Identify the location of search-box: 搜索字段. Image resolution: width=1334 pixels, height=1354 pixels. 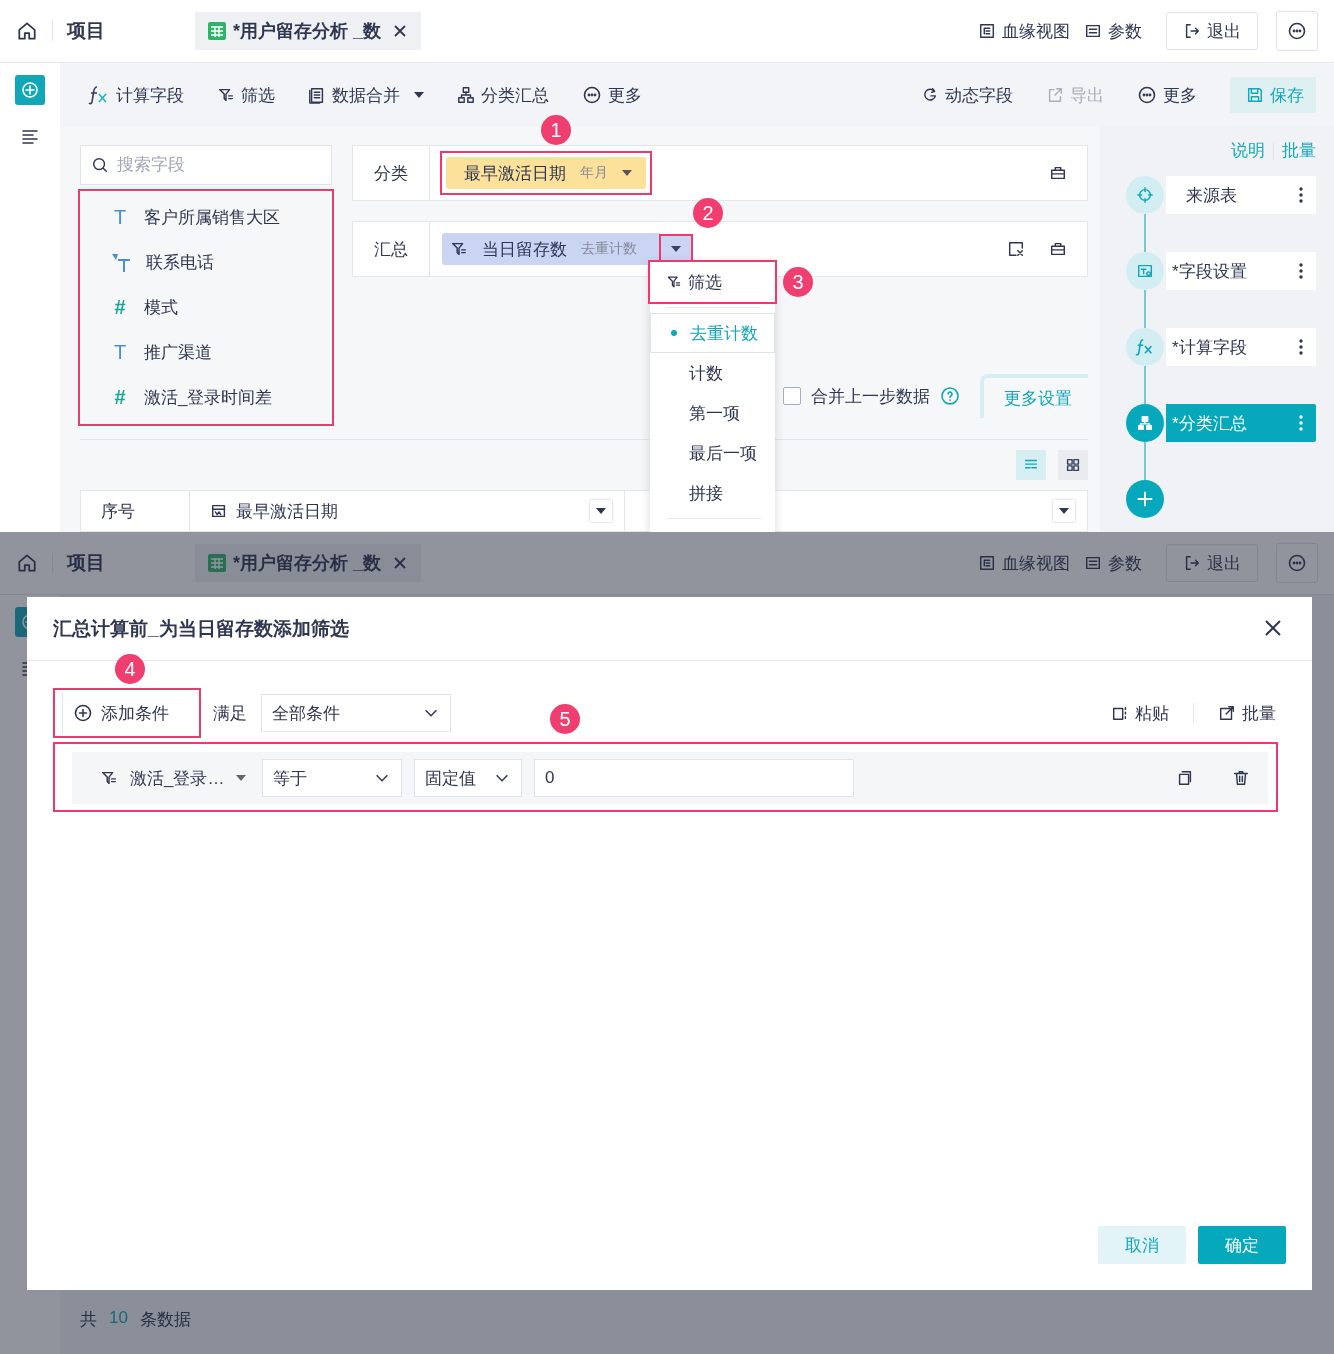
(206, 165).